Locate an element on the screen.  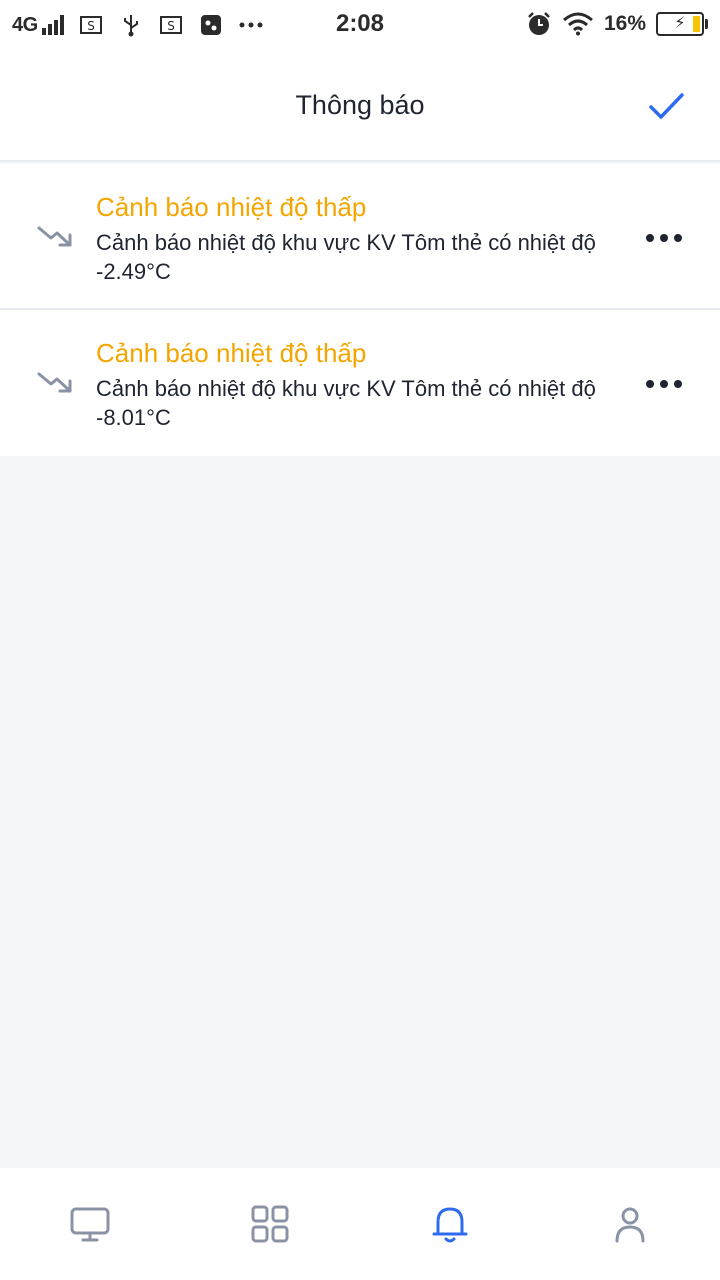
app-icon is located at coordinates (211, 25).